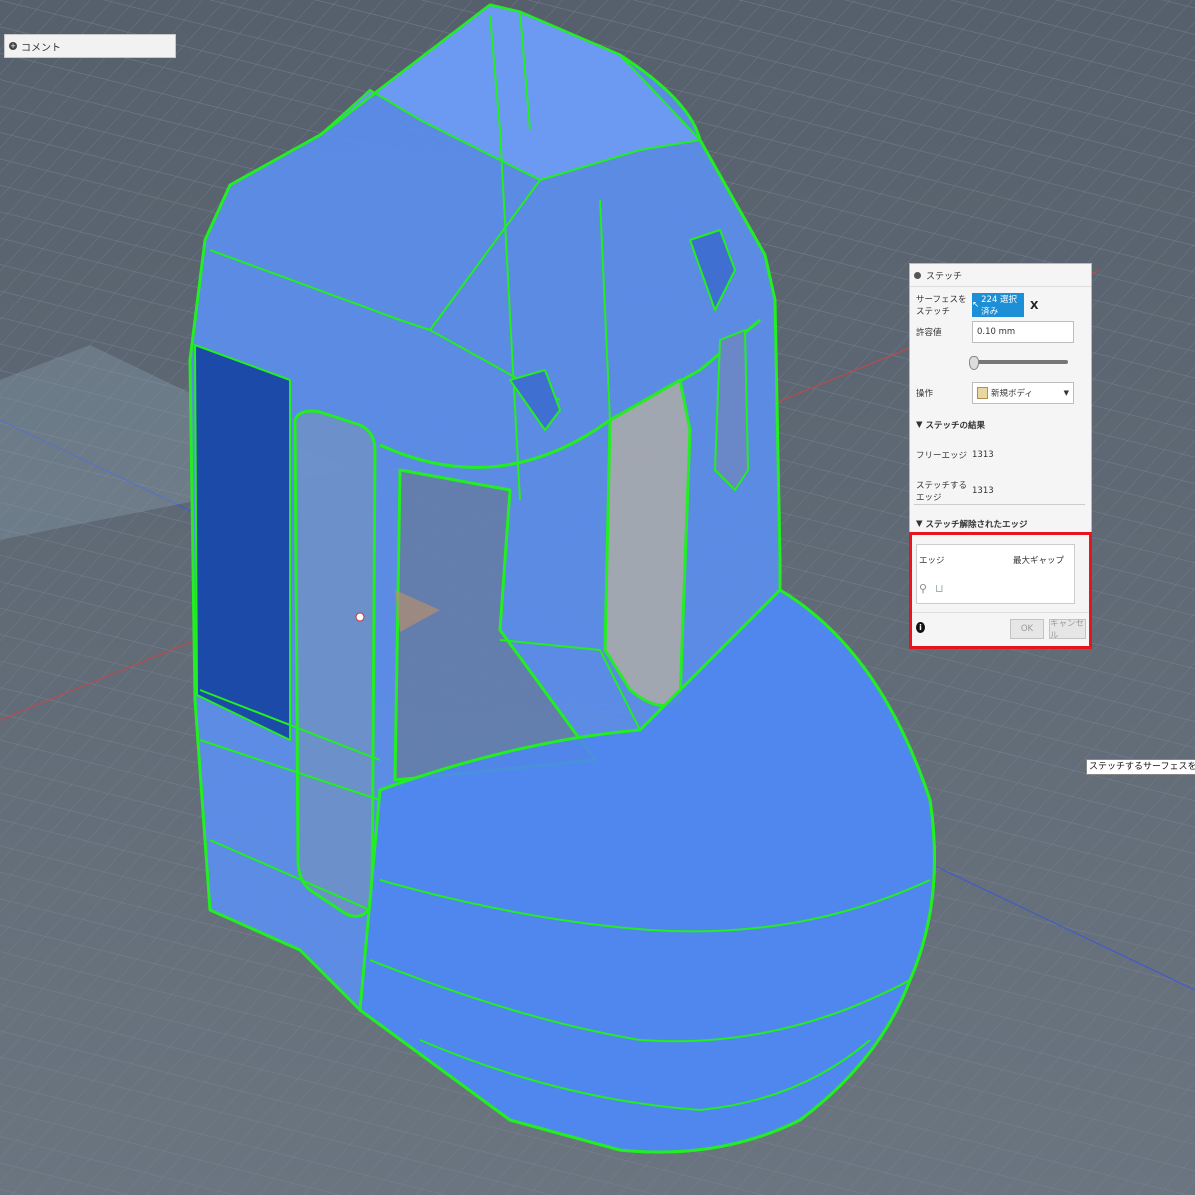 The image size is (1195, 1195). Describe the element at coordinates (1067, 630) in the screenshot. I see `cancel-button: キャンセル` at that location.